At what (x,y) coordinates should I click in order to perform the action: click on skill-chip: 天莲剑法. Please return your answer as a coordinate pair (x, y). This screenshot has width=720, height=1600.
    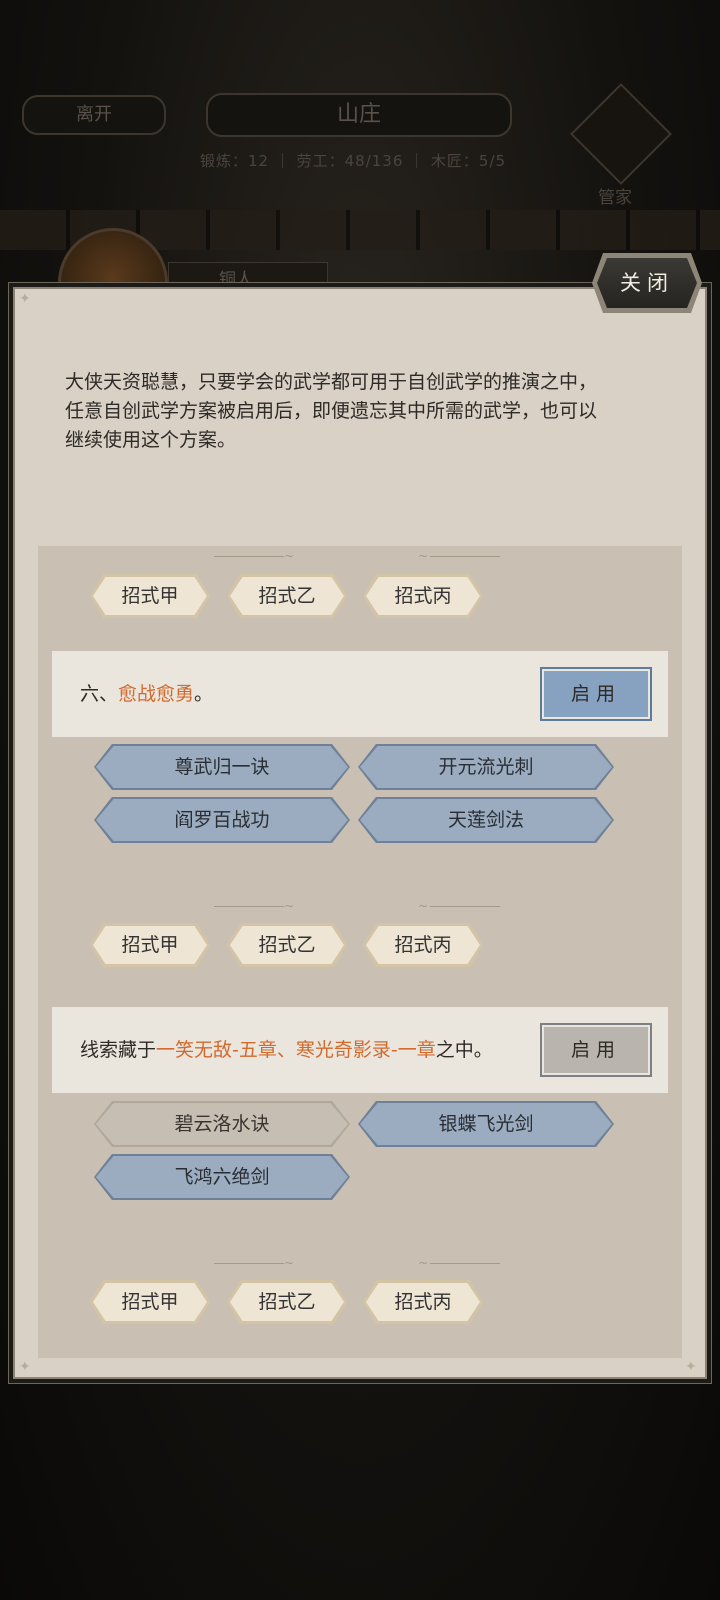
    Looking at the image, I should click on (486, 820).